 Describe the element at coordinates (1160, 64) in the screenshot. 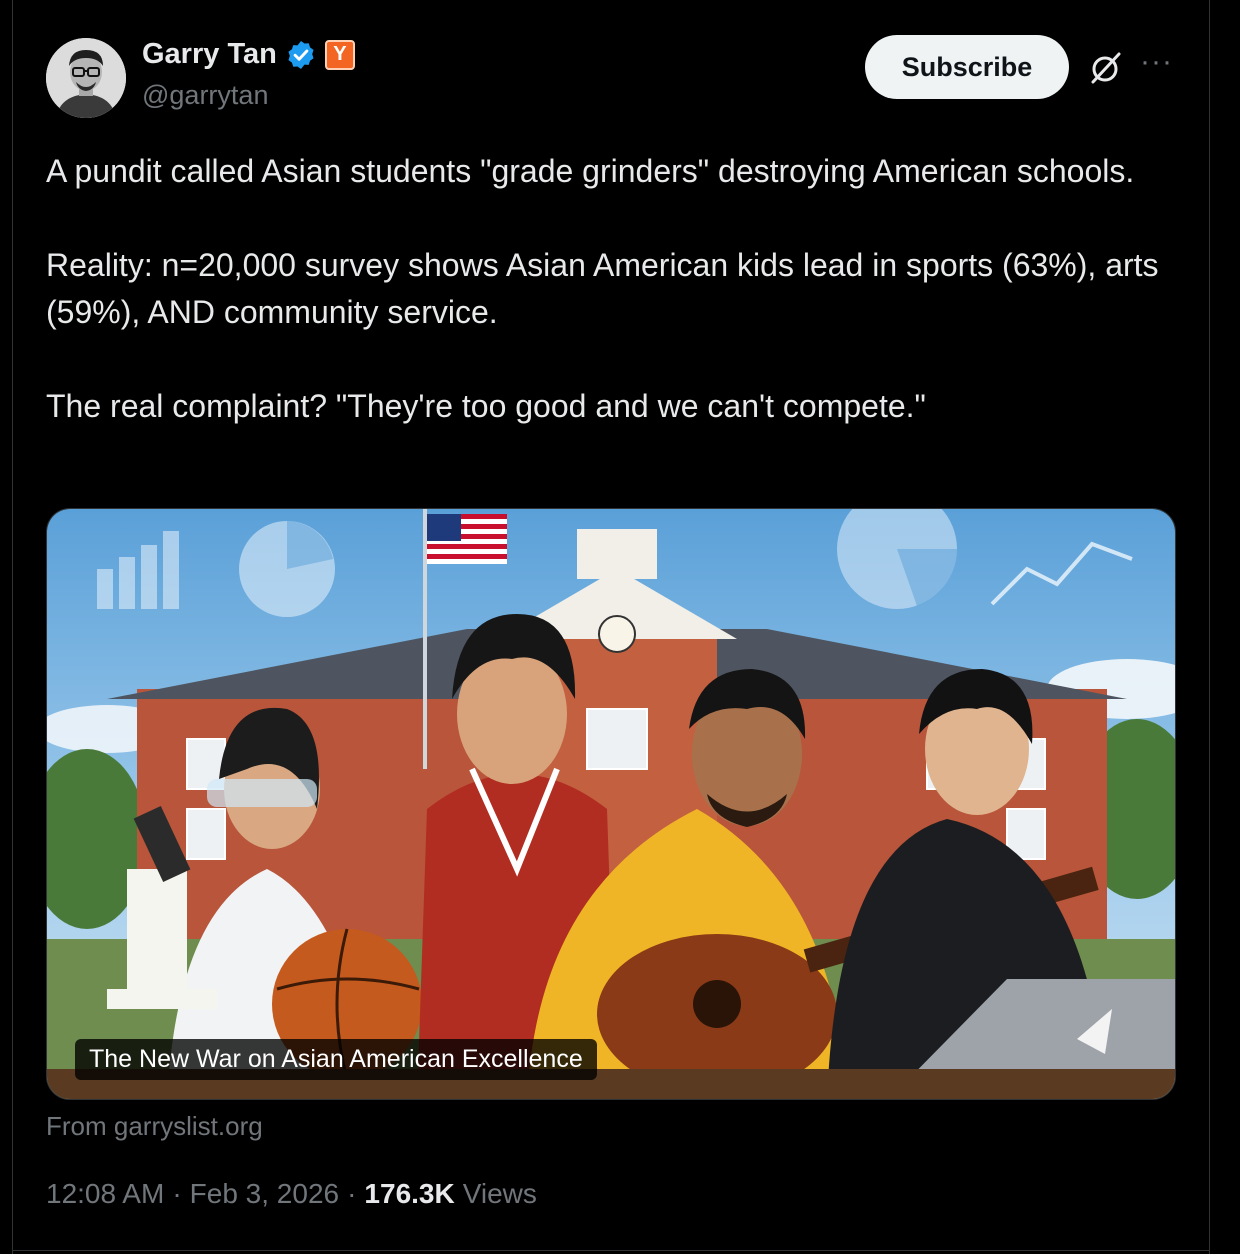

I see `more-options-icon: ···` at that location.